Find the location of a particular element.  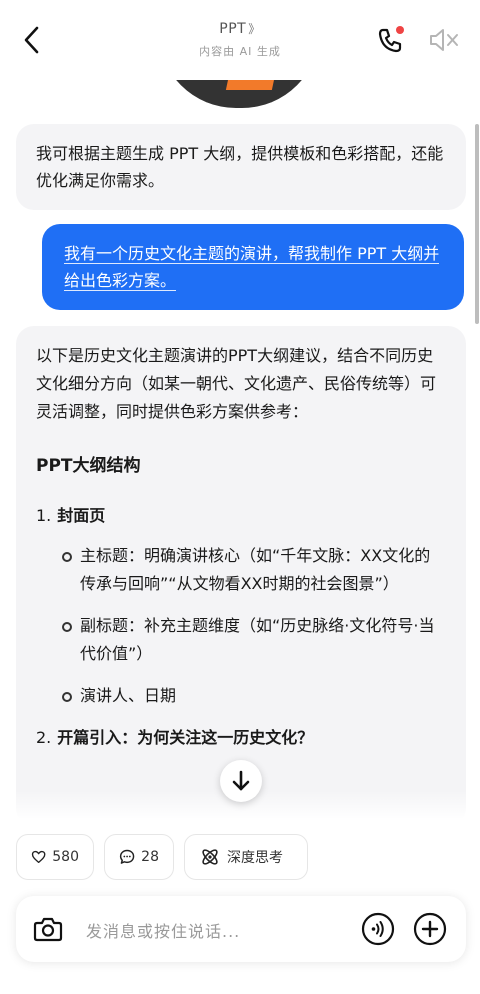

comment-count: 28 is located at coordinates (150, 857).